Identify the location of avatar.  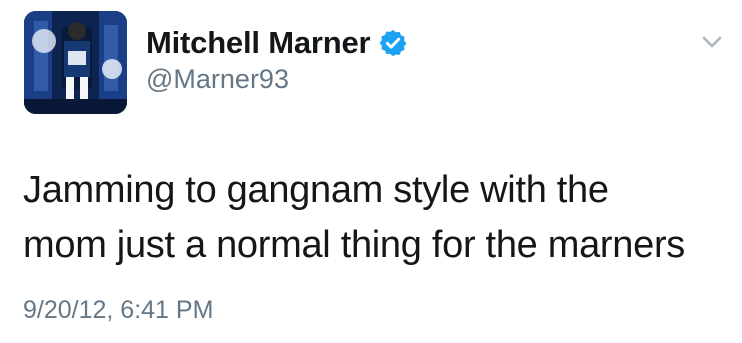
(75, 62).